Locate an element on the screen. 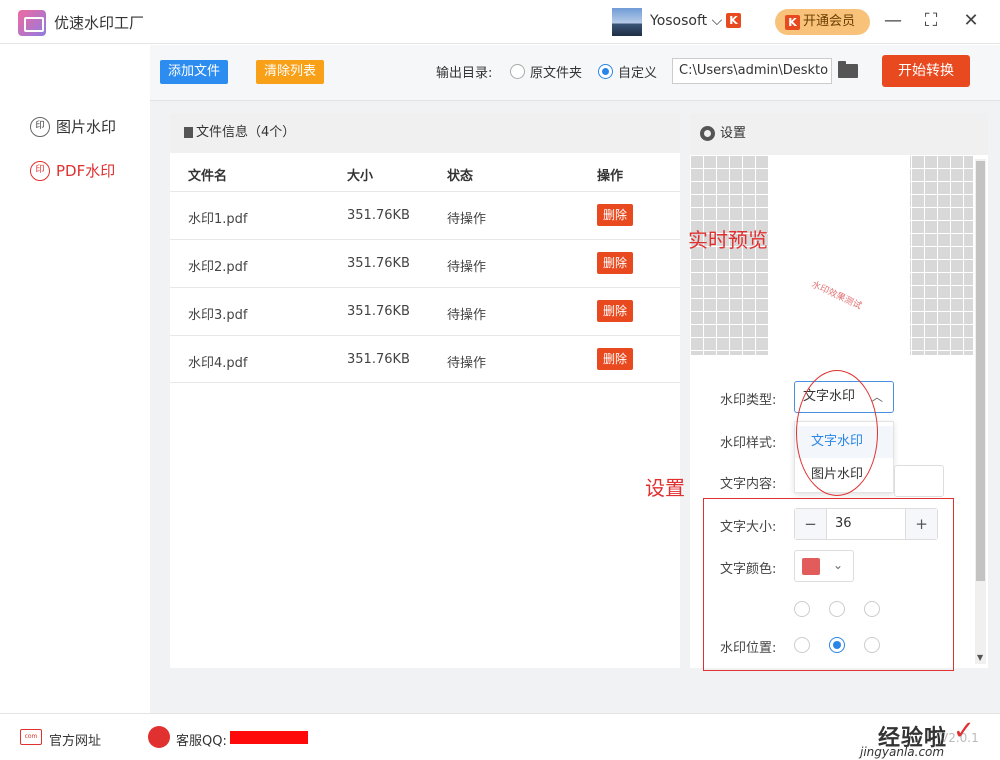 The width and height of the screenshot is (1000, 760). vip-status-icon: K is located at coordinates (733, 20).